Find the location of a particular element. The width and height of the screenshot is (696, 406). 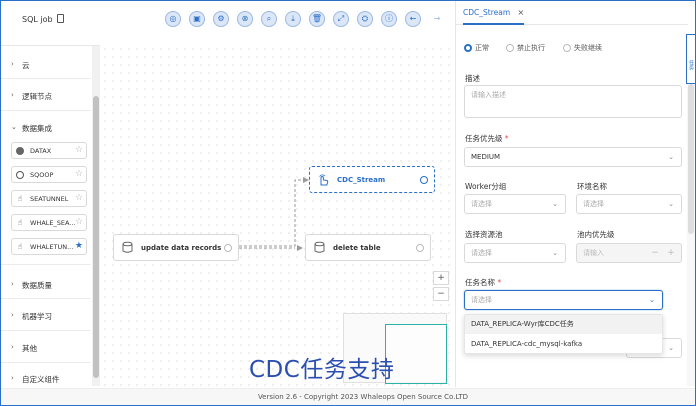

delete-icon: 🗑 is located at coordinates (317, 19).